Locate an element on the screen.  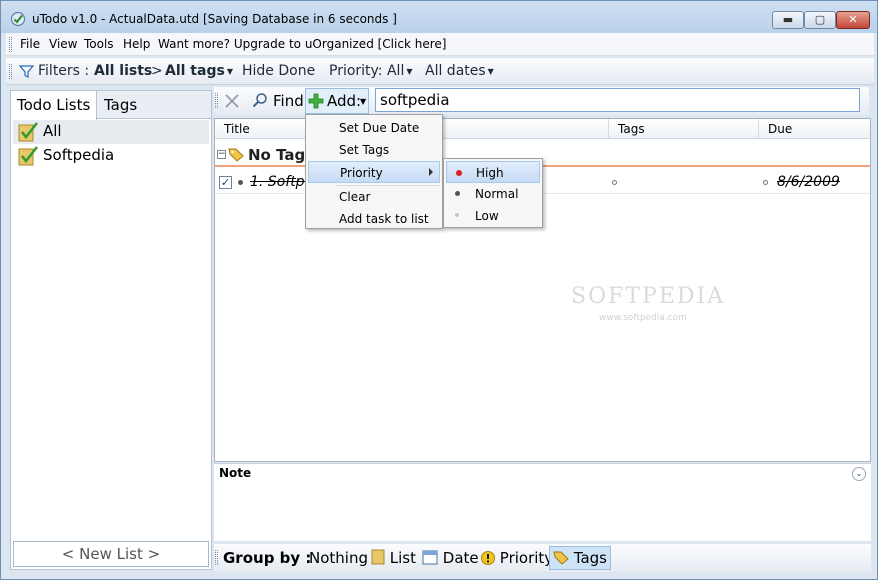
filter-icon is located at coordinates (26, 71).